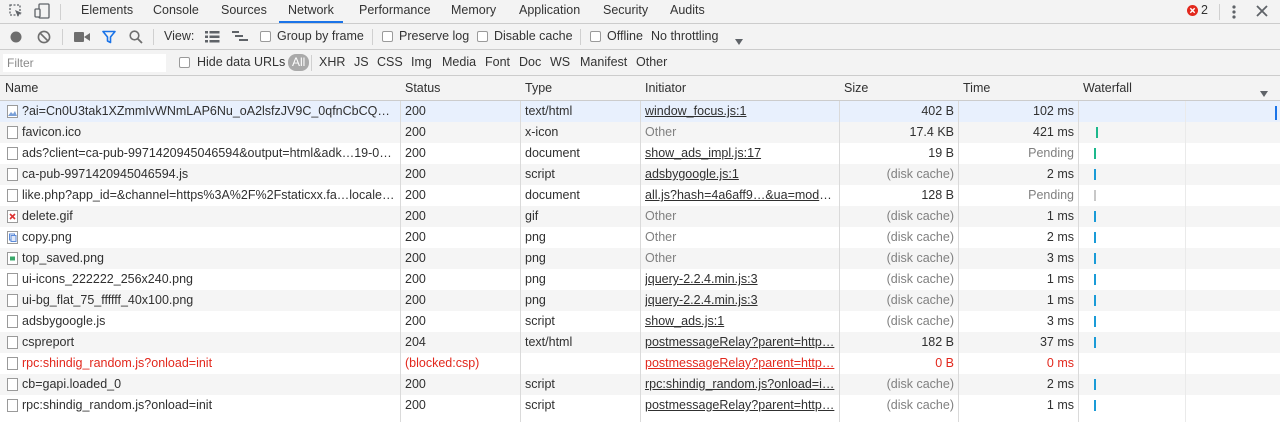 The height and width of the screenshot is (422, 1280). What do you see at coordinates (460, 88) in the screenshot?
I see `column-header-status: Status` at bounding box center [460, 88].